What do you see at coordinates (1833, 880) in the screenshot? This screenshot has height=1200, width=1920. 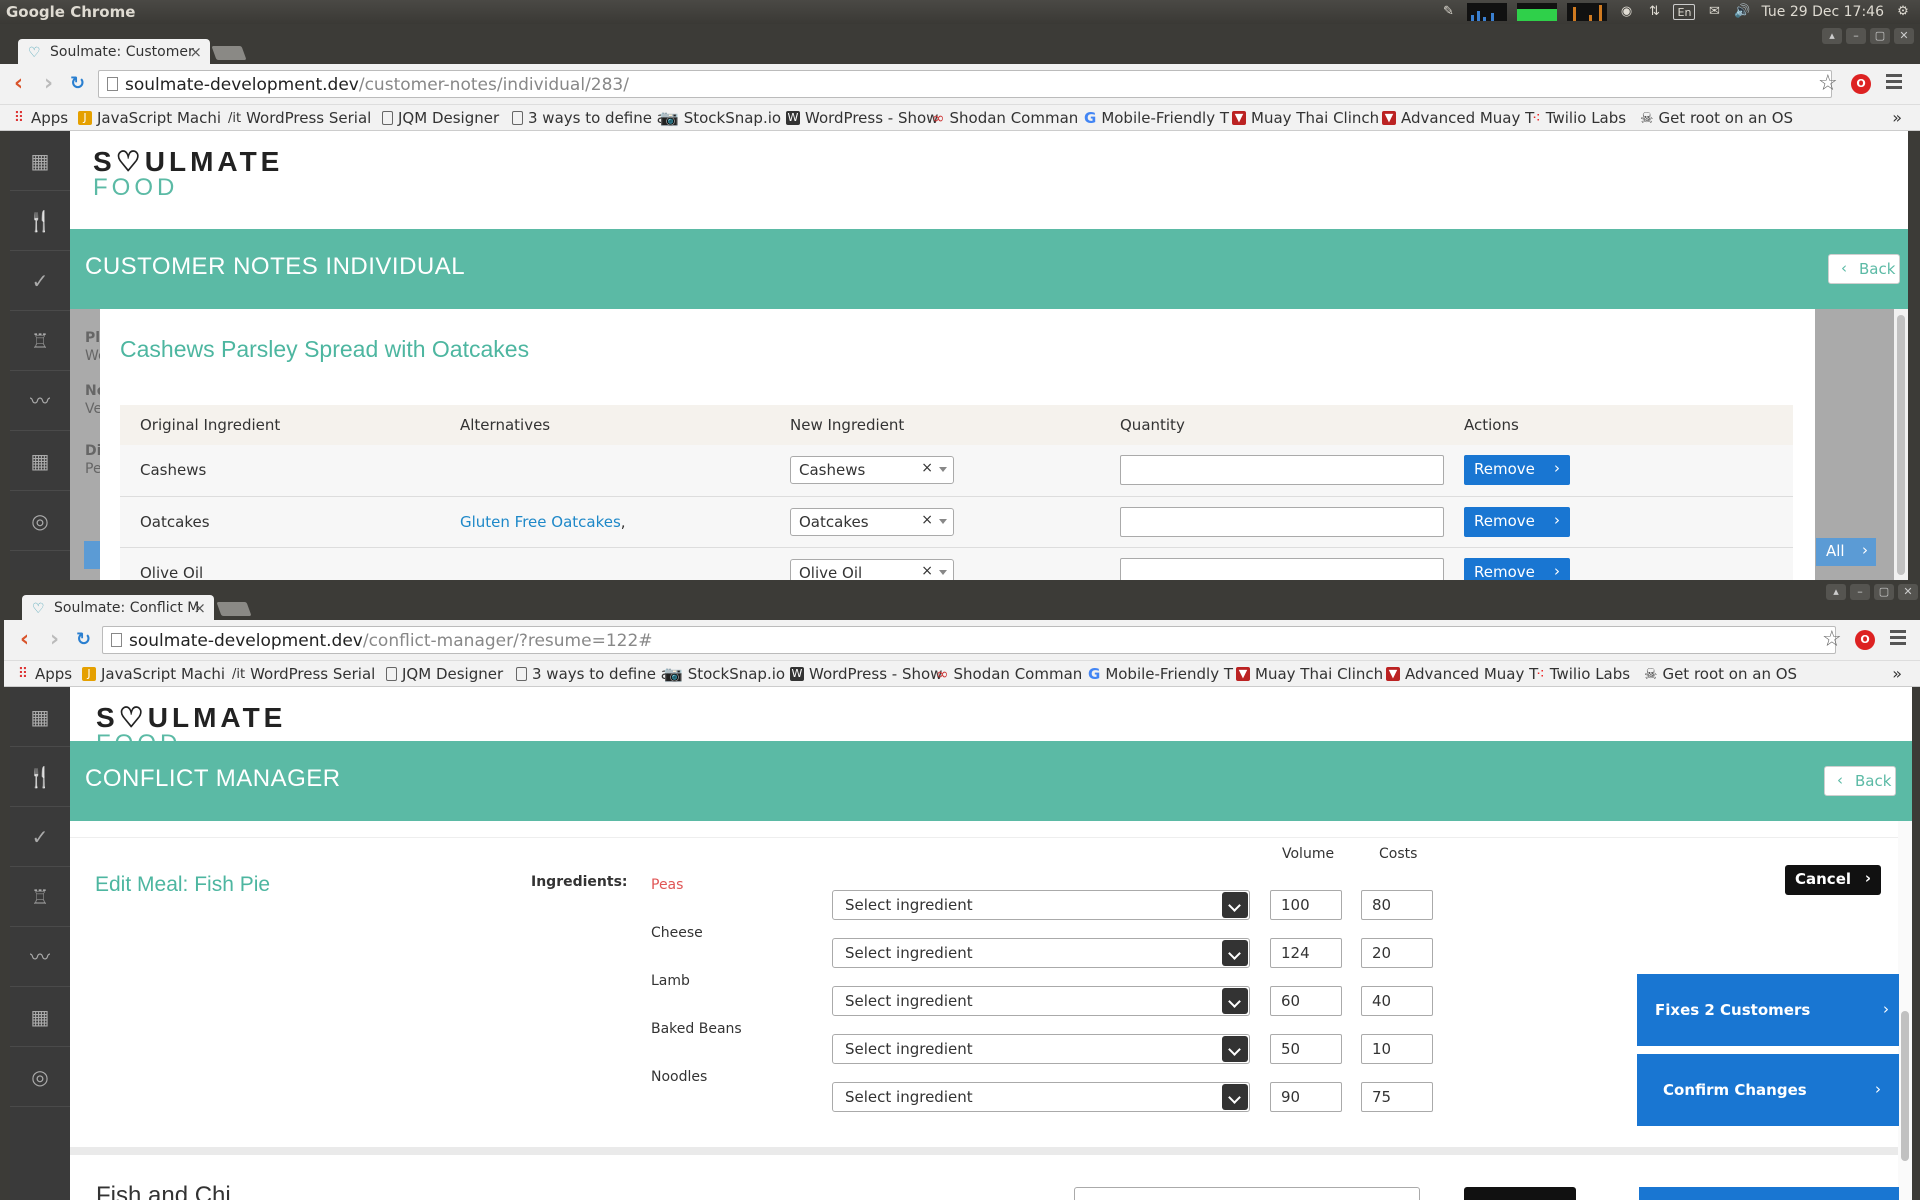 I see `cancel-button: Cancel ›` at bounding box center [1833, 880].